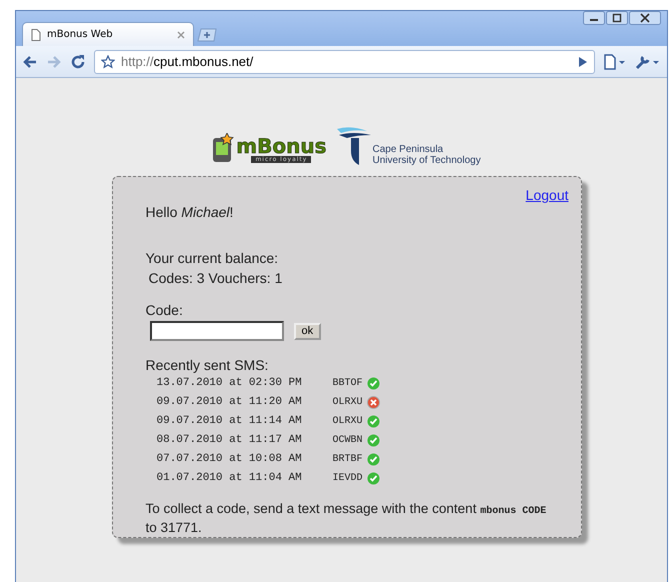 The height and width of the screenshot is (582, 670). I want to click on sms-code: OCWBN, so click(347, 440).